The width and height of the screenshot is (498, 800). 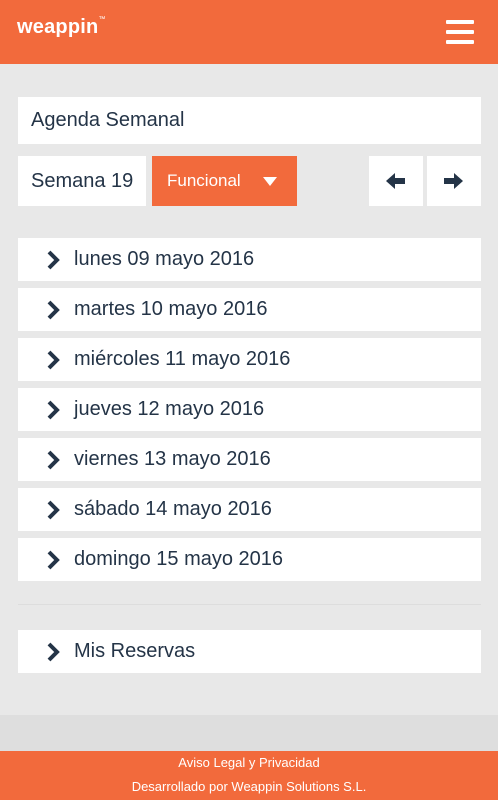 I want to click on day-label: miércoles 11 mayo 2016, so click(x=182, y=359).